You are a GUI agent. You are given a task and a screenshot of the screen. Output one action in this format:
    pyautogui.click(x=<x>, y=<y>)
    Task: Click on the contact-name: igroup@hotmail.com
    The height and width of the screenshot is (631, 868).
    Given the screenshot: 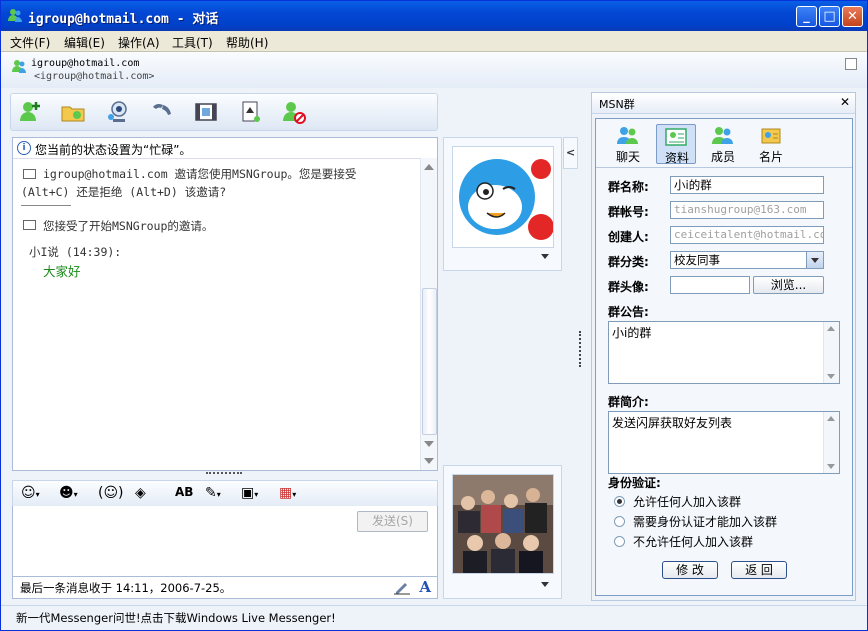 What is the action you would take?
    pyautogui.click(x=85, y=63)
    